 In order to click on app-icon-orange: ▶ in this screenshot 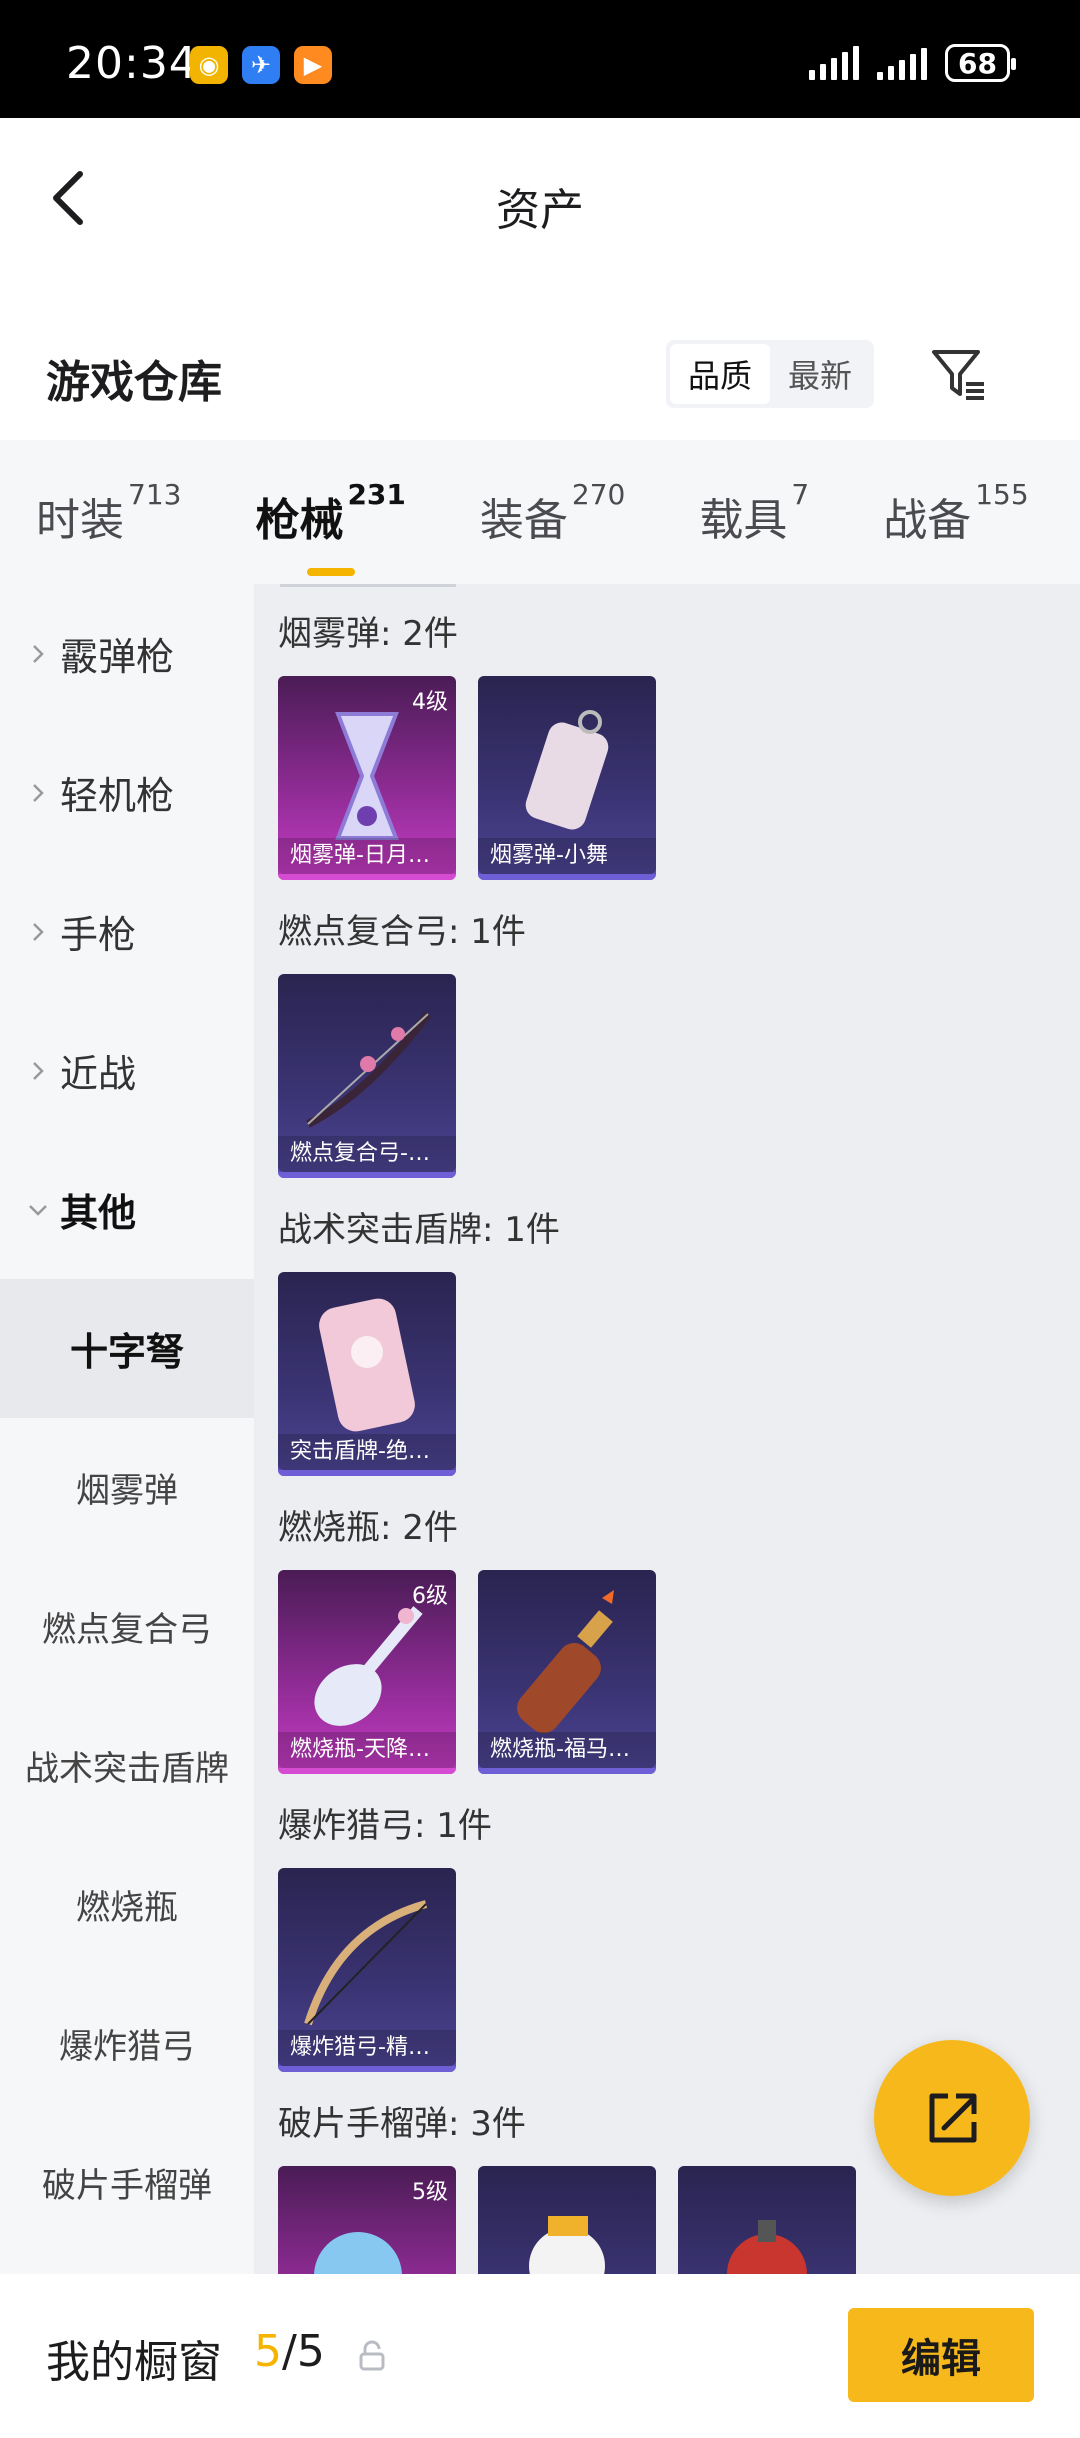, I will do `click(313, 65)`.